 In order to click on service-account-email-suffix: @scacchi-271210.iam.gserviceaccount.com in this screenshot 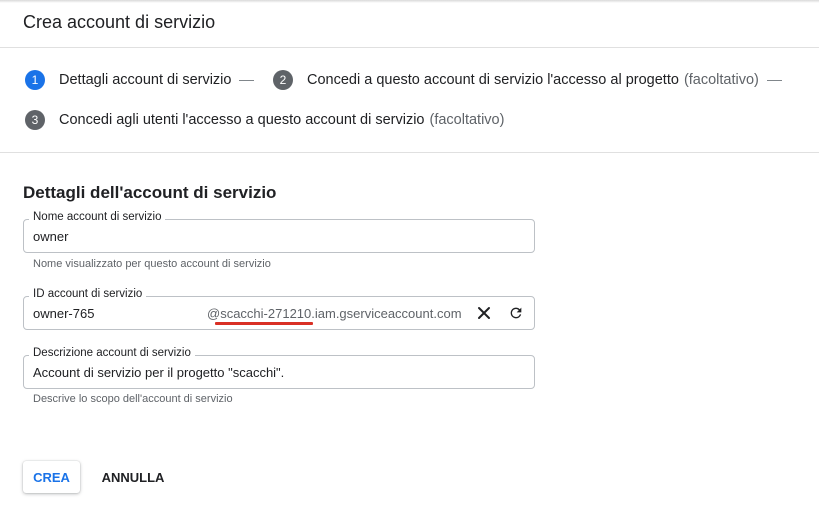, I will do `click(334, 313)`.